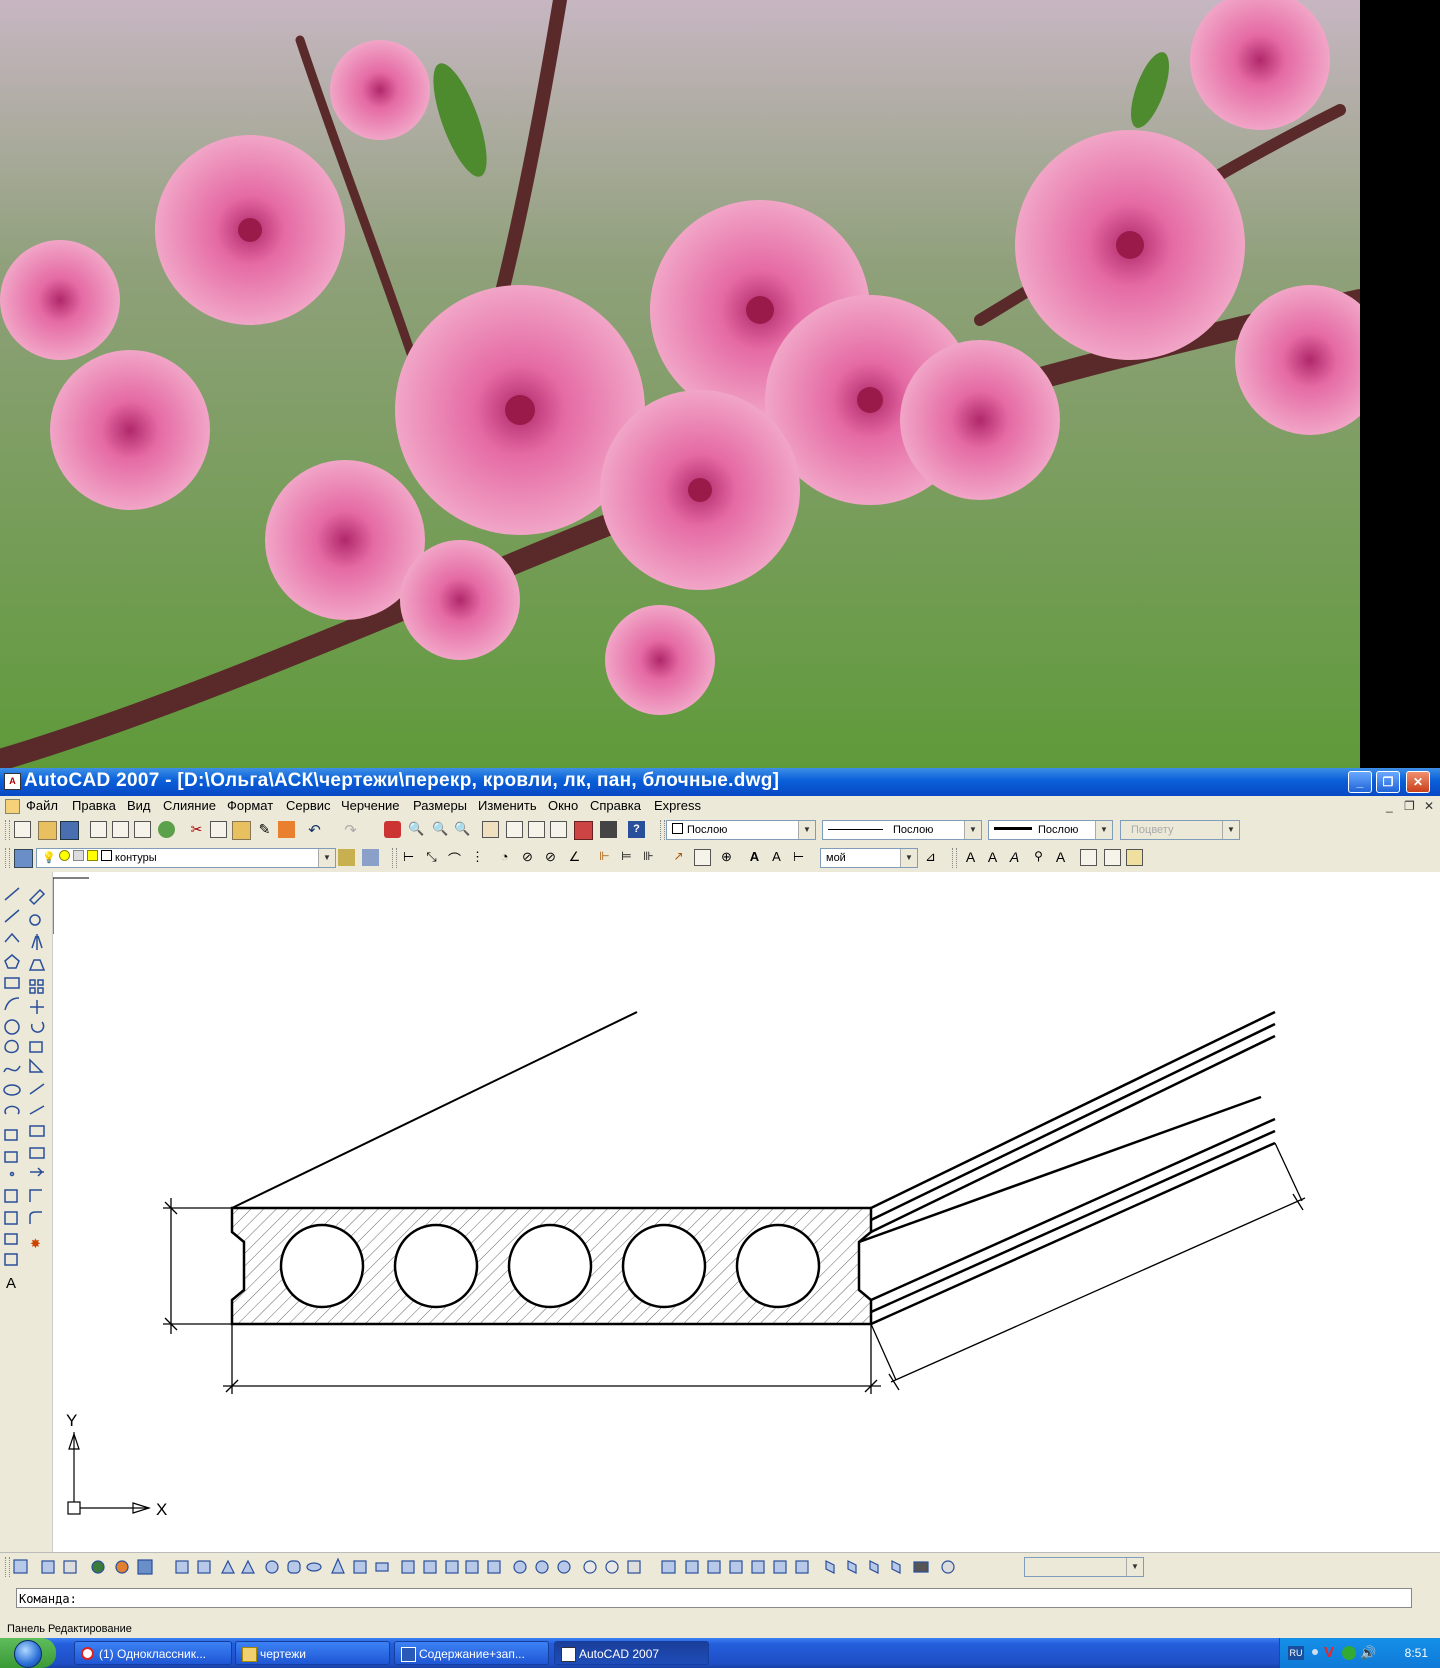 The image size is (1440, 1668). I want to click on find-text-icon: ⚲, so click(1038, 857).